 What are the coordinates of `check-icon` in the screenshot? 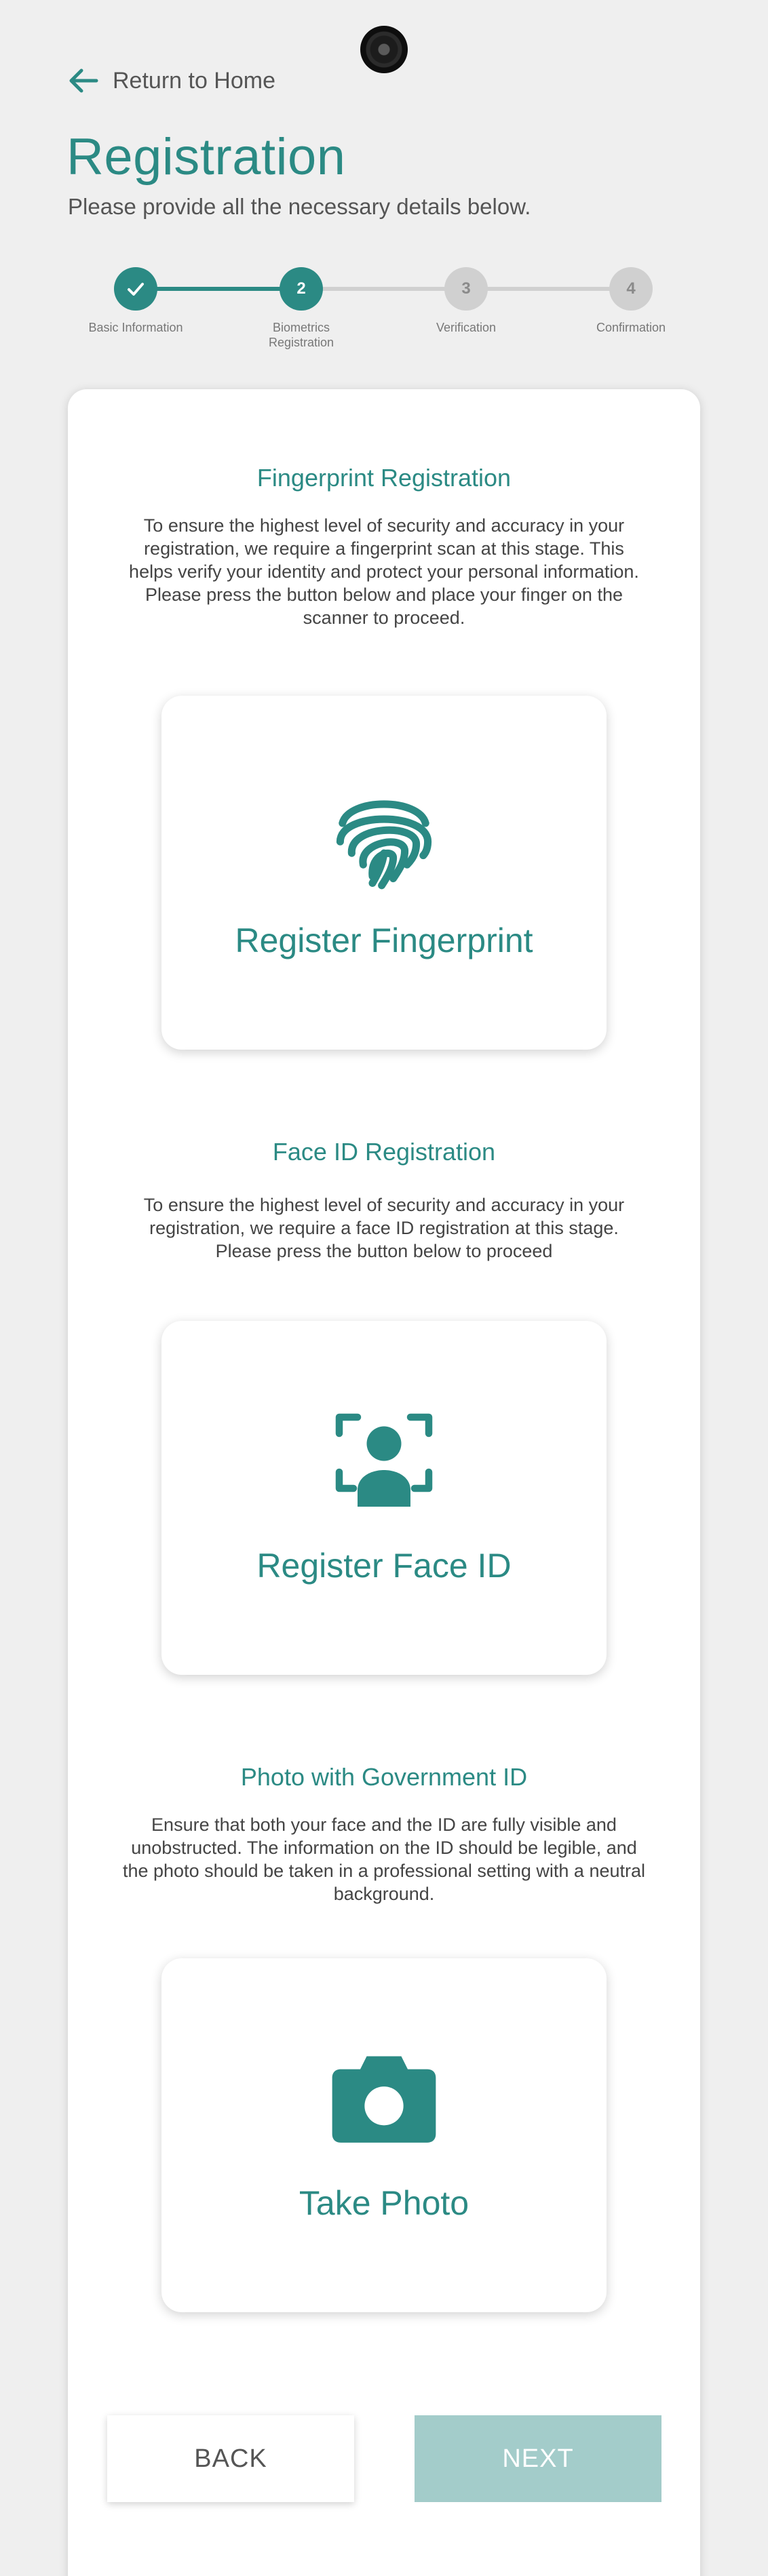 It's located at (136, 289).